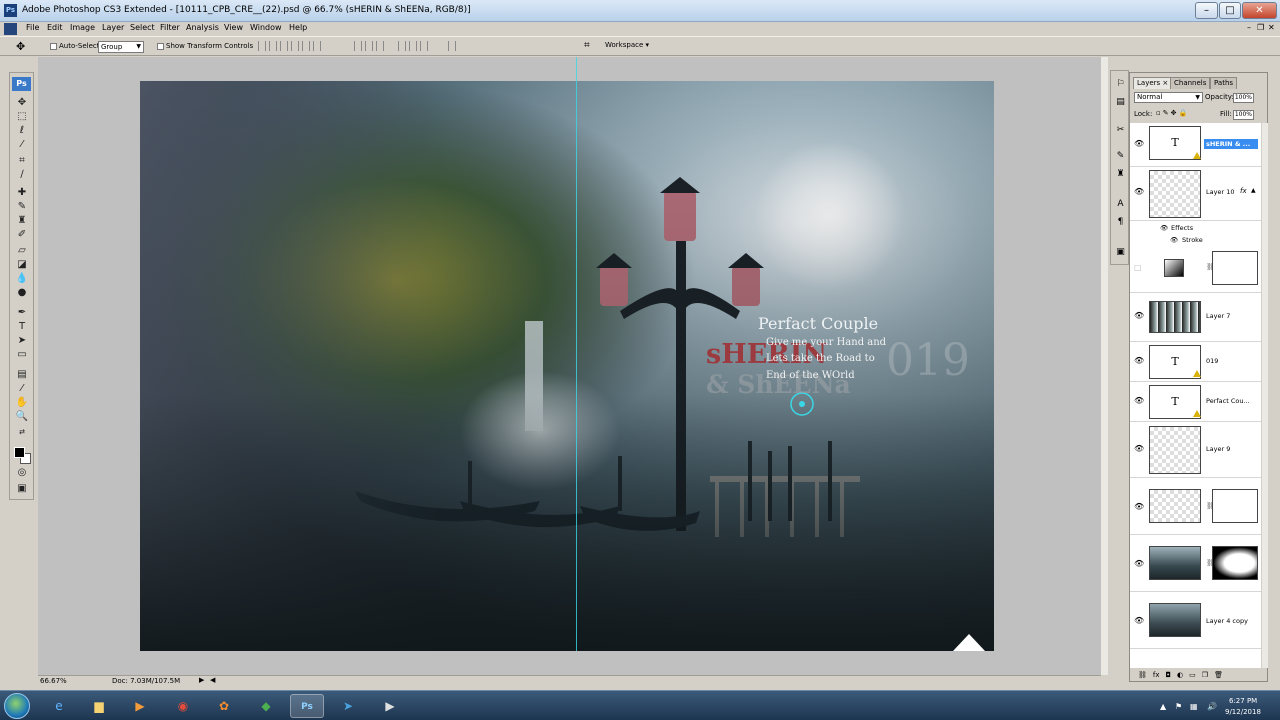 This screenshot has height=720, width=1280. Describe the element at coordinates (1206, 10) in the screenshot. I see `minimize-button: –` at that location.